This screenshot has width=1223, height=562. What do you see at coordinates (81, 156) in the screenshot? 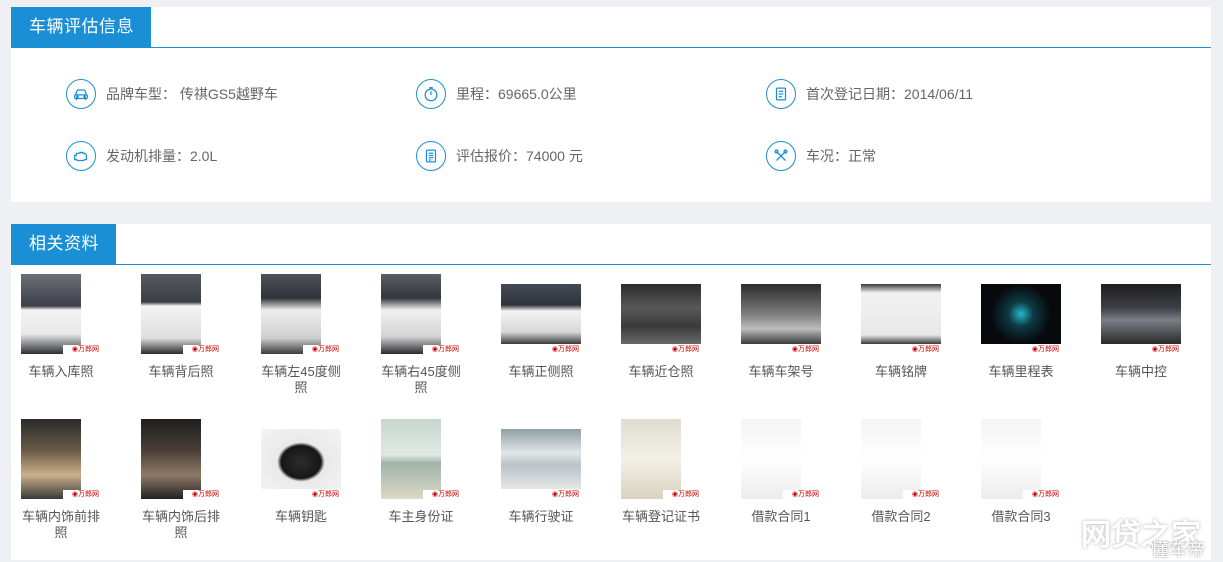
I see `engine-icon` at bounding box center [81, 156].